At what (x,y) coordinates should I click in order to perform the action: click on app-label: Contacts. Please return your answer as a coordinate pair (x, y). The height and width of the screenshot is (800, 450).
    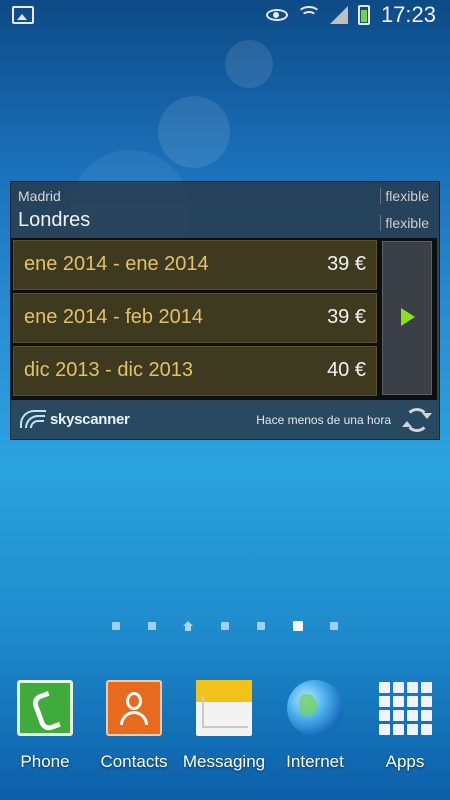
    Looking at the image, I should click on (134, 761).